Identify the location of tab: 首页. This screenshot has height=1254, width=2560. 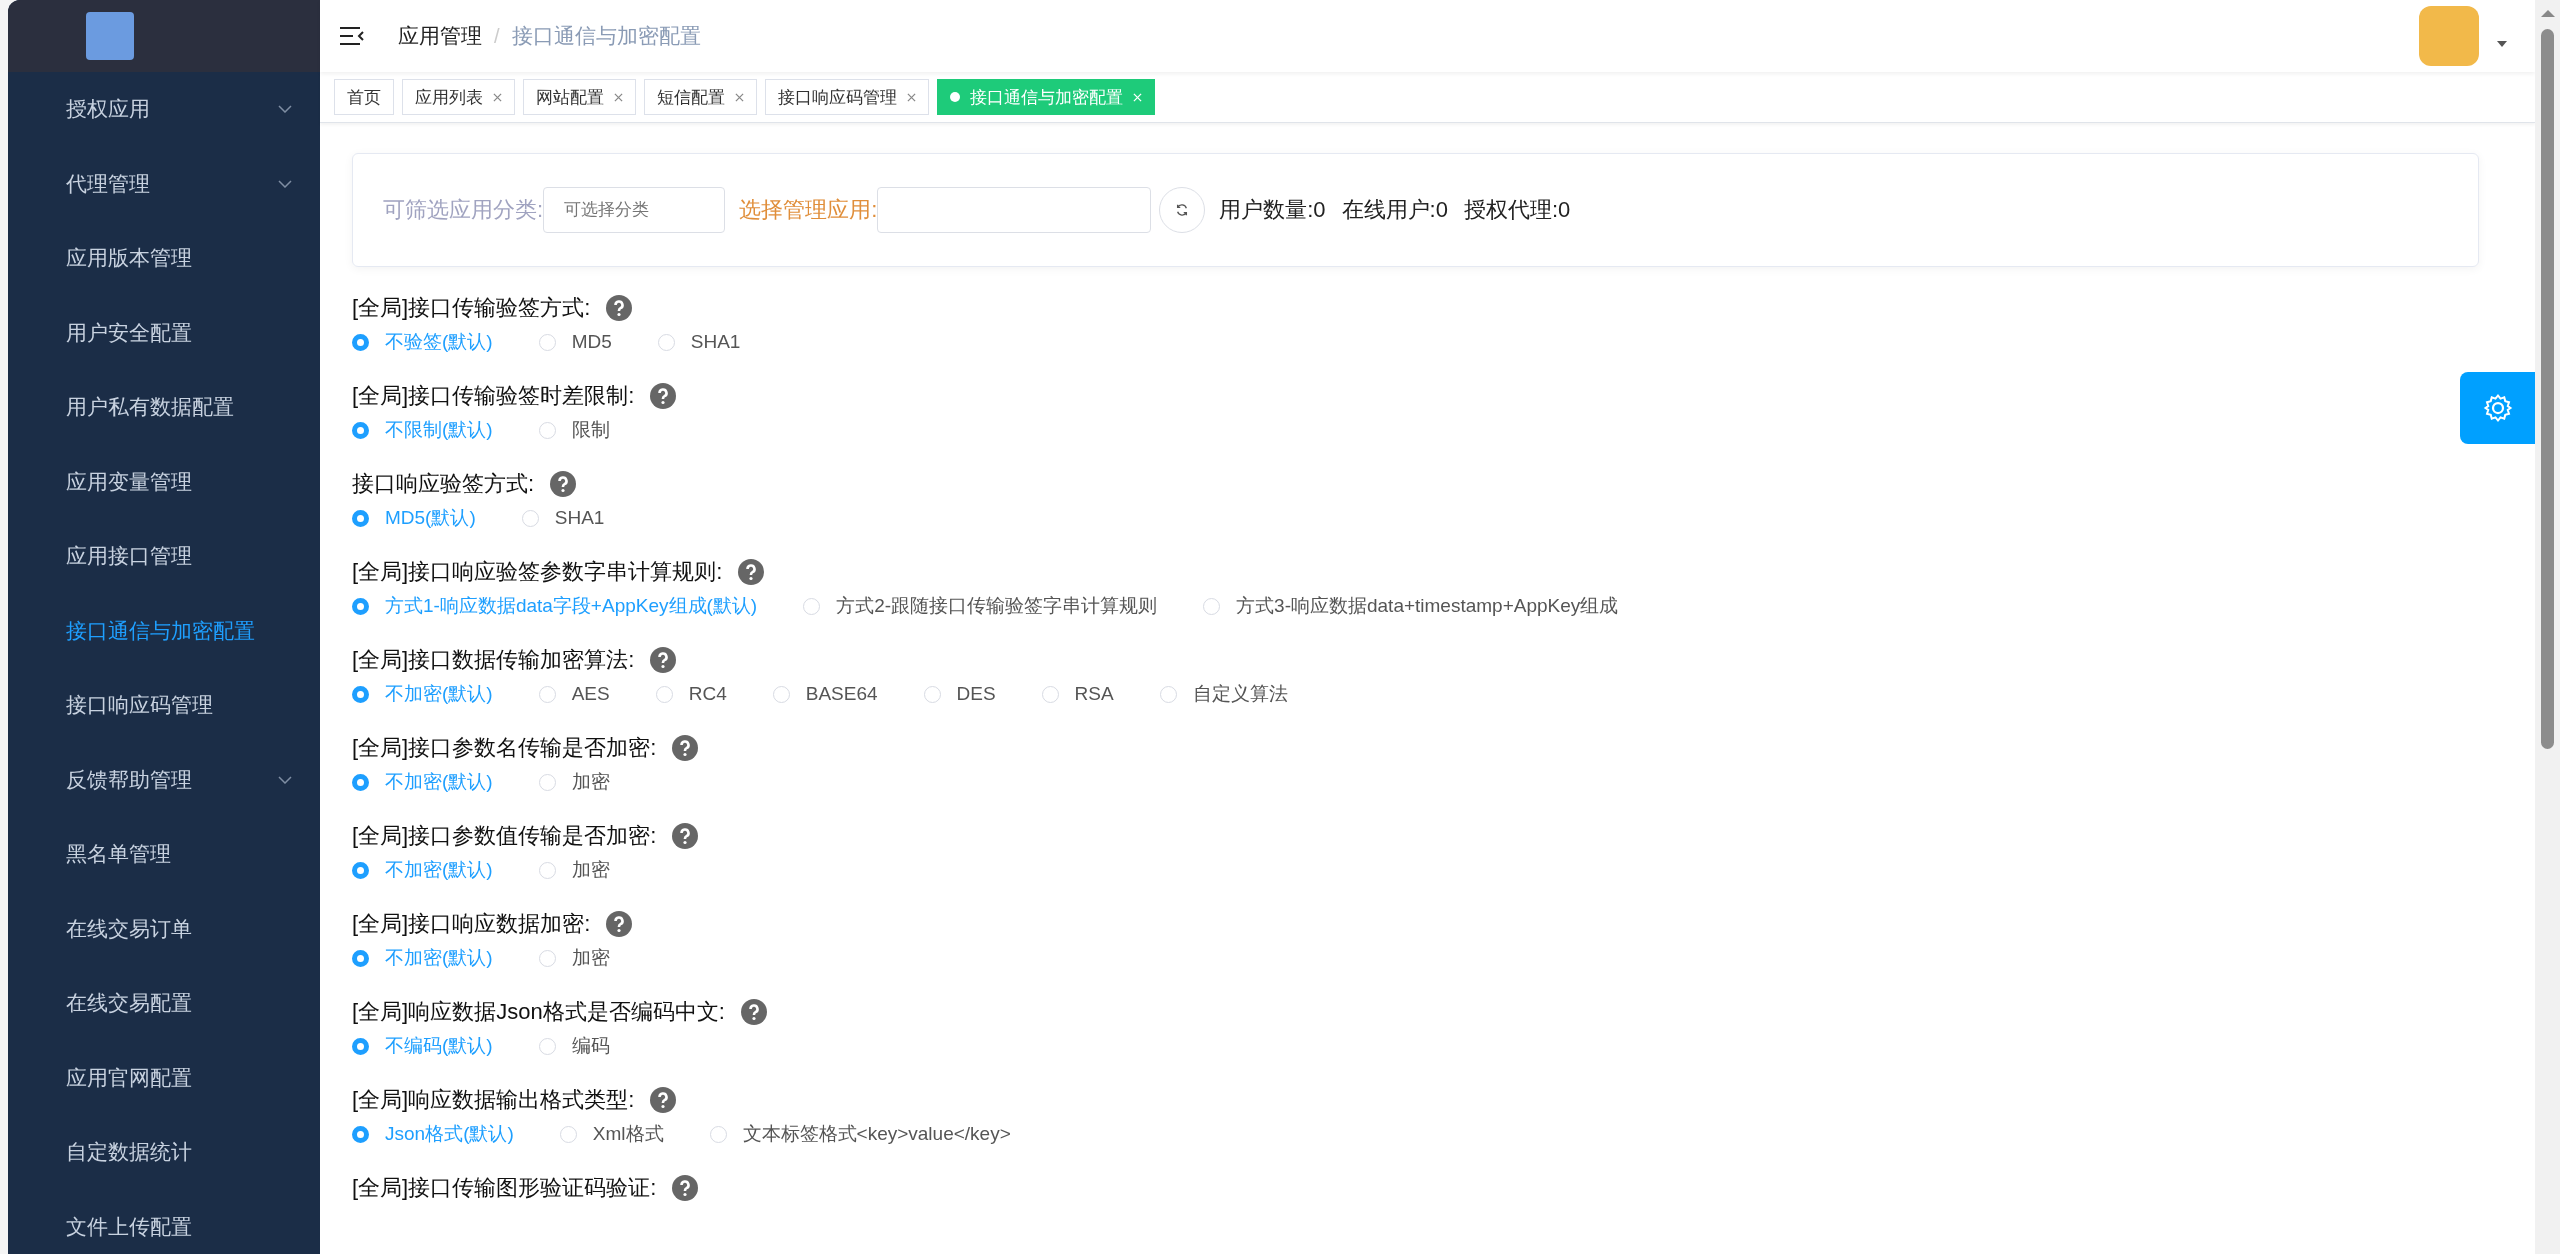
(364, 97).